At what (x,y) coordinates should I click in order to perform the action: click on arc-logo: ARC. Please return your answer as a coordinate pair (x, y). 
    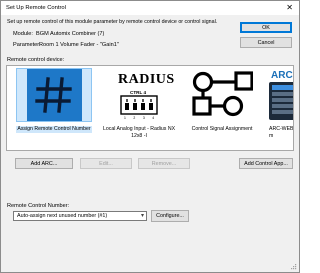
    Looking at the image, I should click on (282, 75).